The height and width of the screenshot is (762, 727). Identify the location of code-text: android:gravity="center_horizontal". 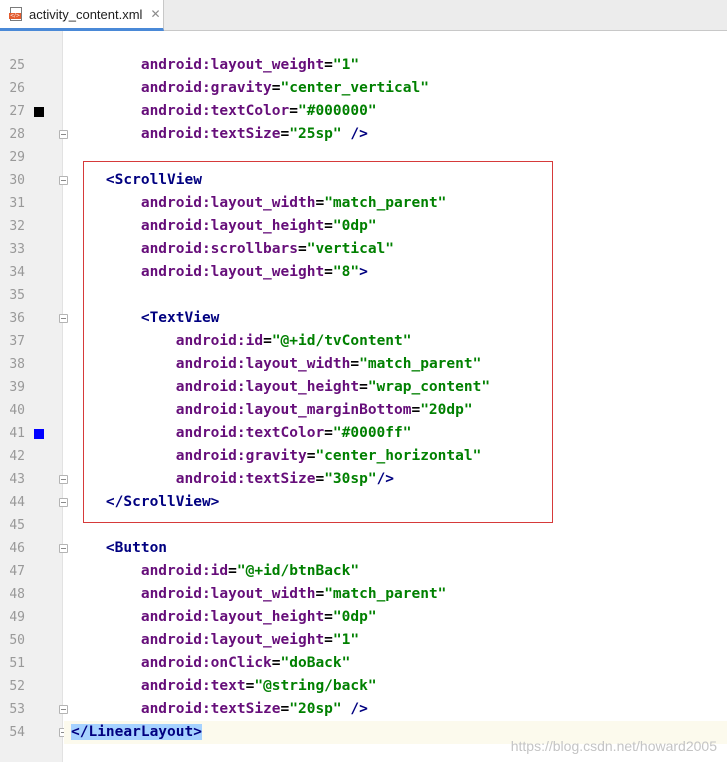
(395, 456).